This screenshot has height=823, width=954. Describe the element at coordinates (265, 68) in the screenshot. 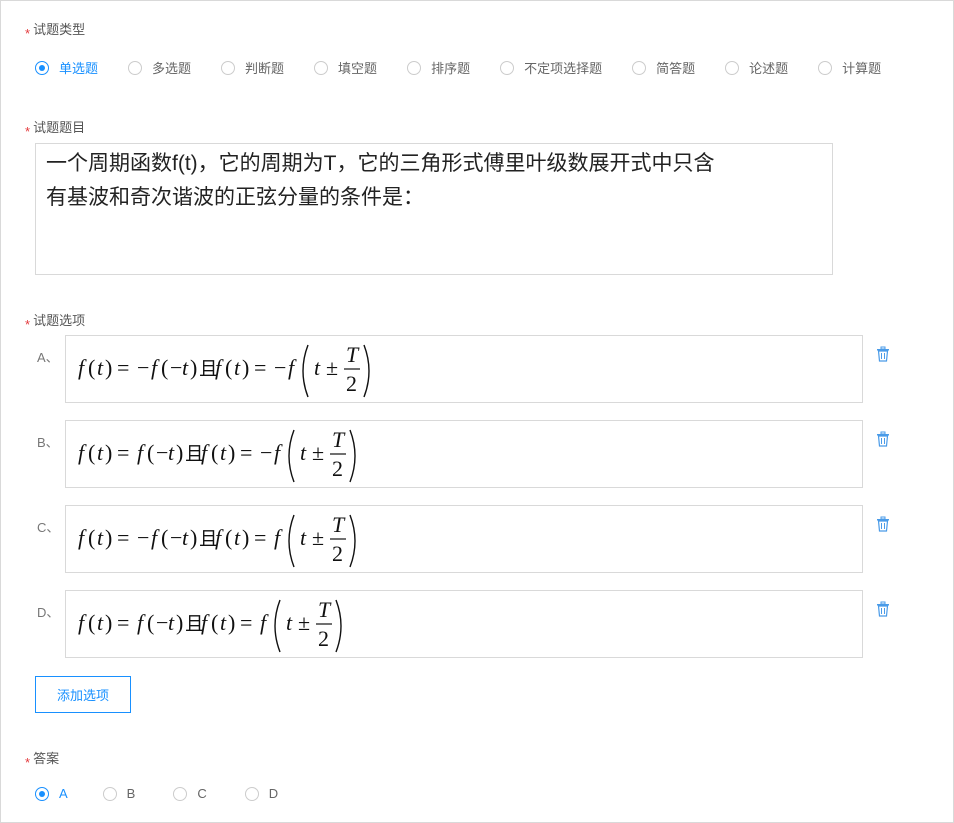

I see `radio-label: 判断题` at that location.